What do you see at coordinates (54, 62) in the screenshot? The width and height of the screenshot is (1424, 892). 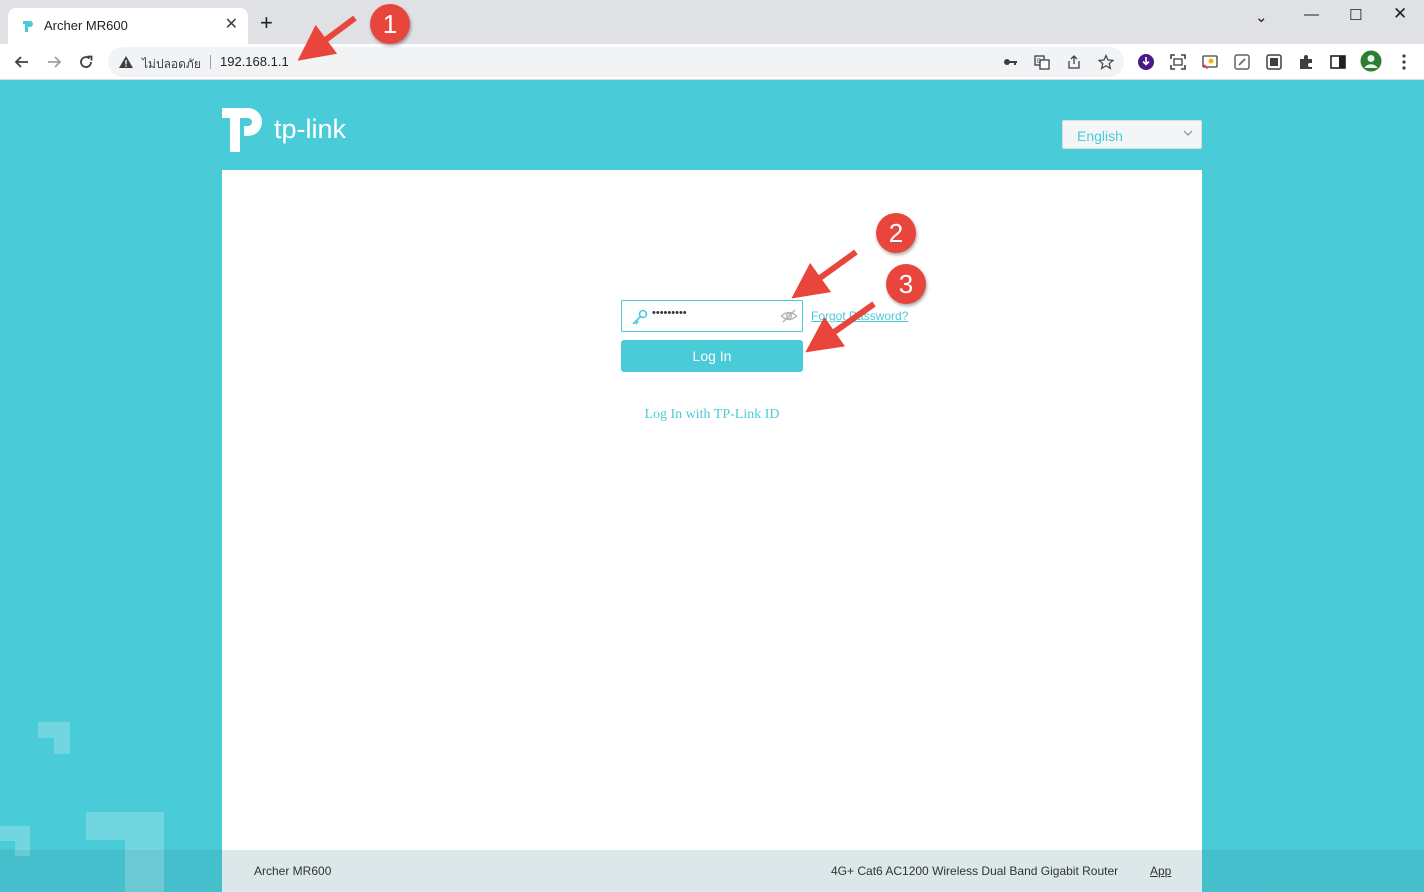 I see `forward-icon` at bounding box center [54, 62].